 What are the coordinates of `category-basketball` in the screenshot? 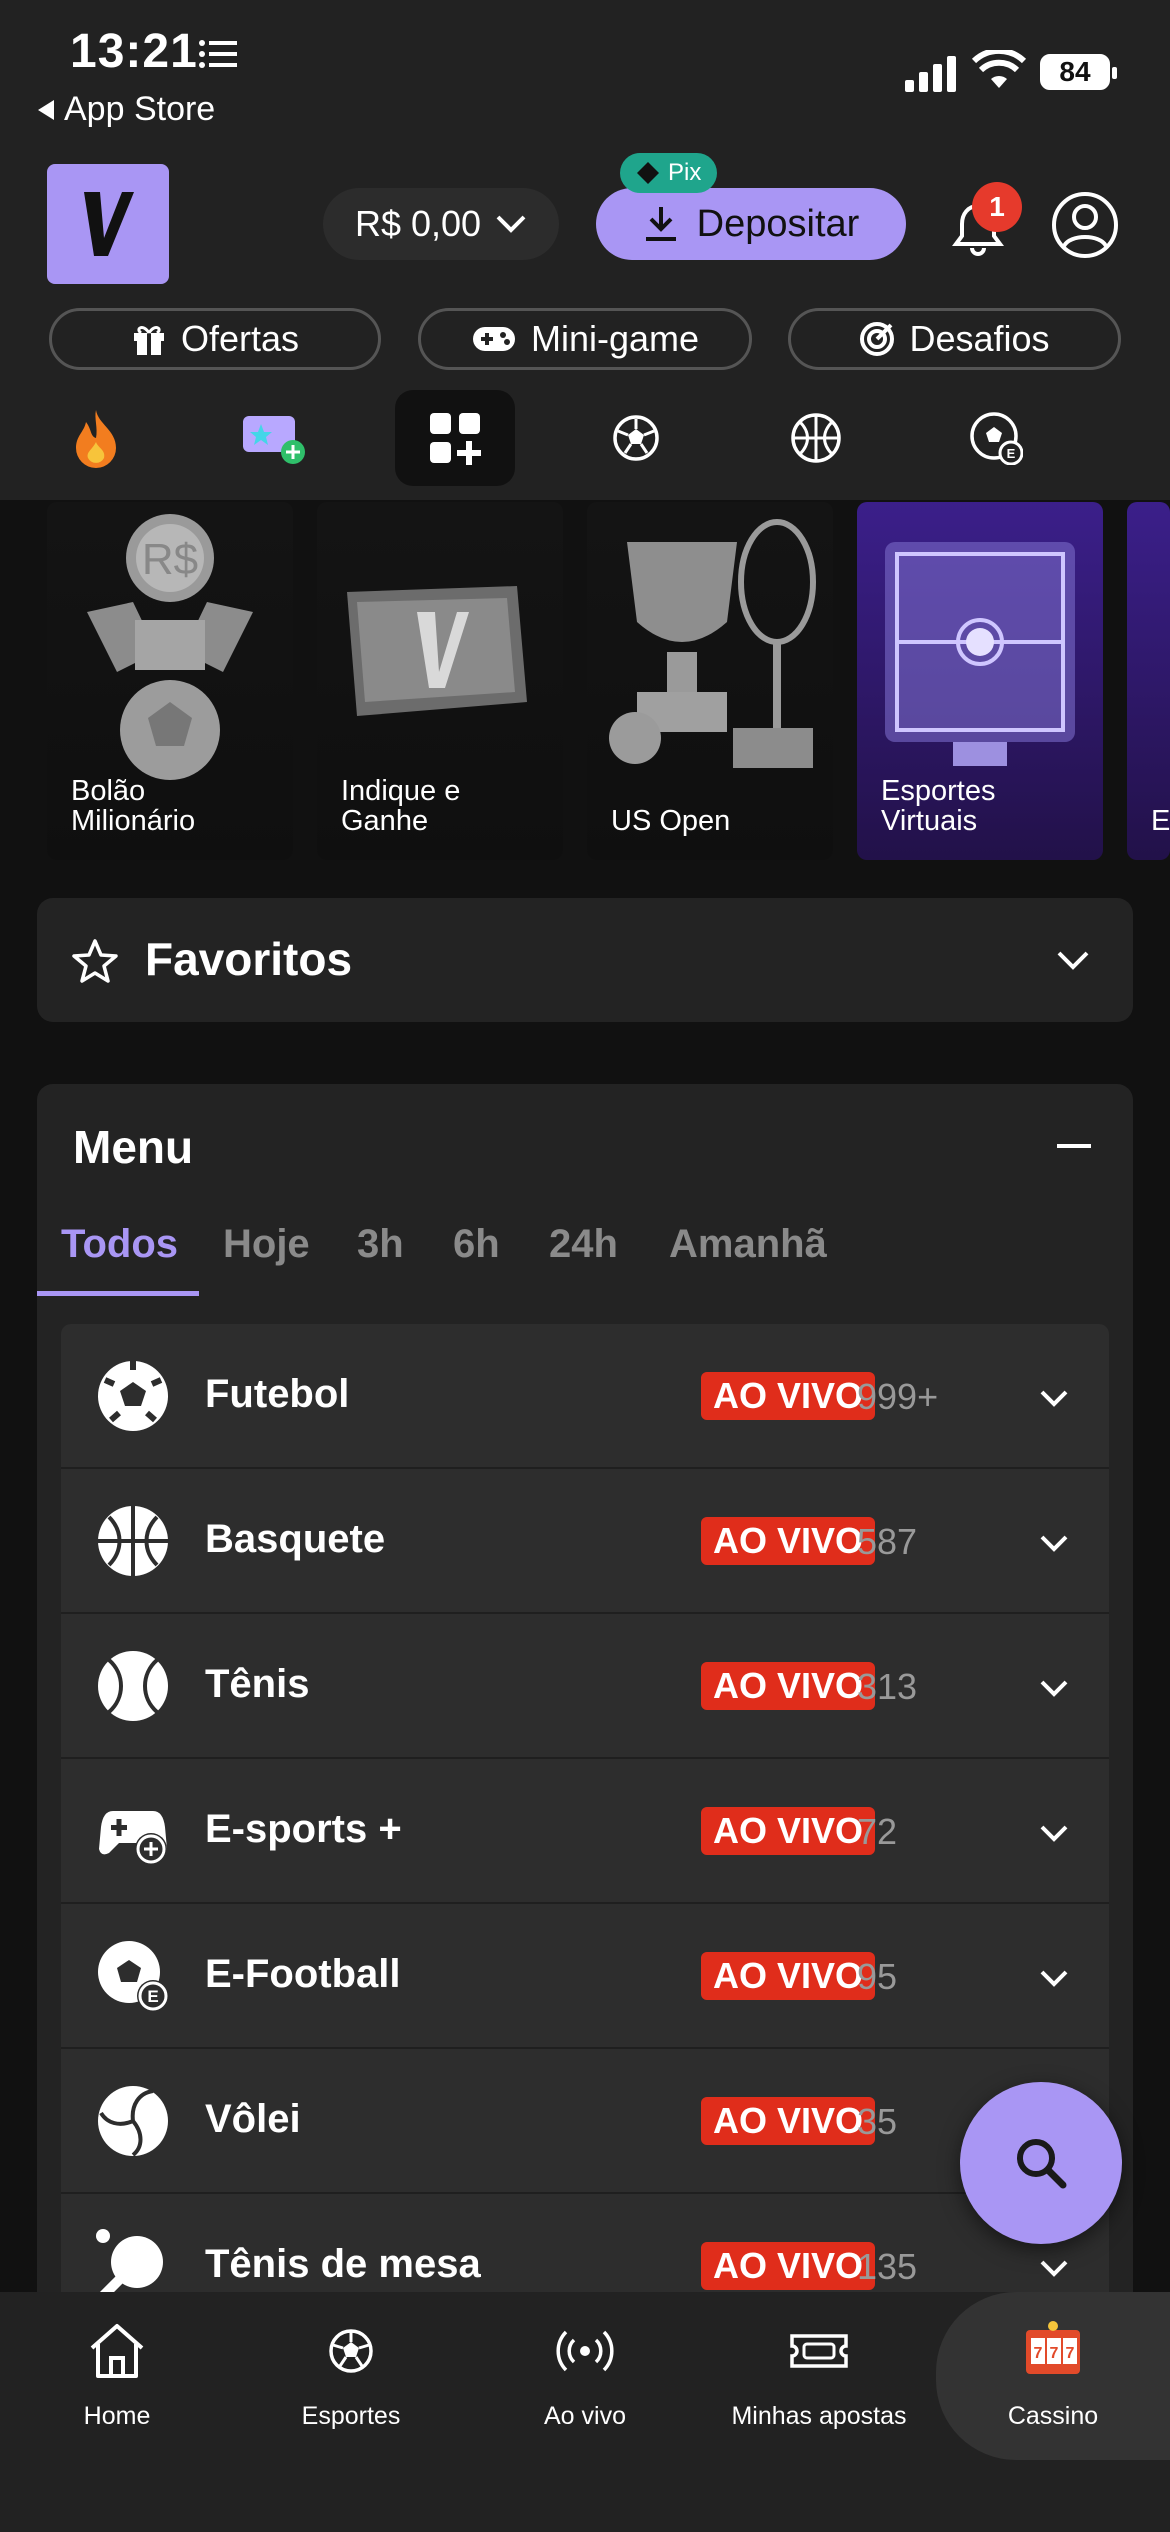 It's located at (816, 438).